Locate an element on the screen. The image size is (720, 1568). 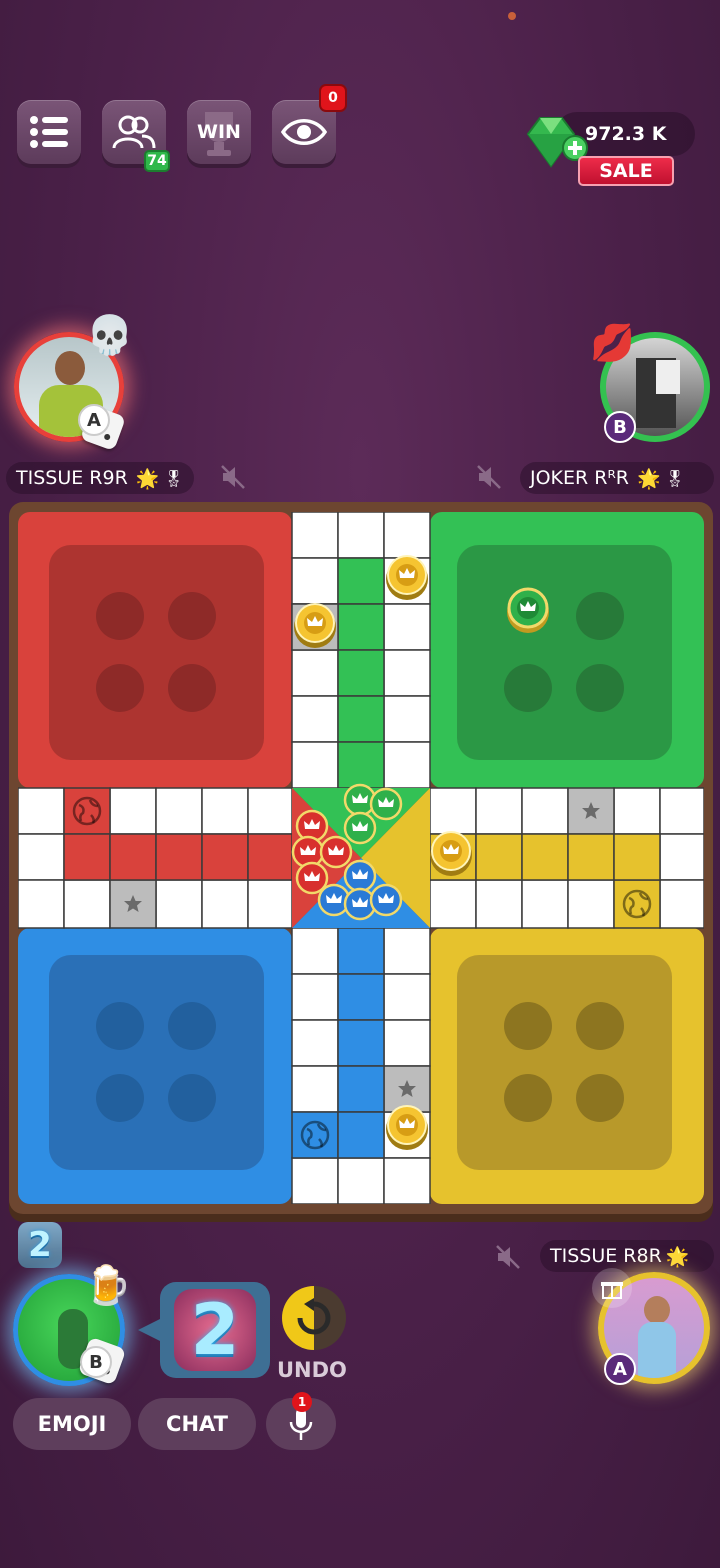
sale-label: SALE is located at coordinates (626, 171).